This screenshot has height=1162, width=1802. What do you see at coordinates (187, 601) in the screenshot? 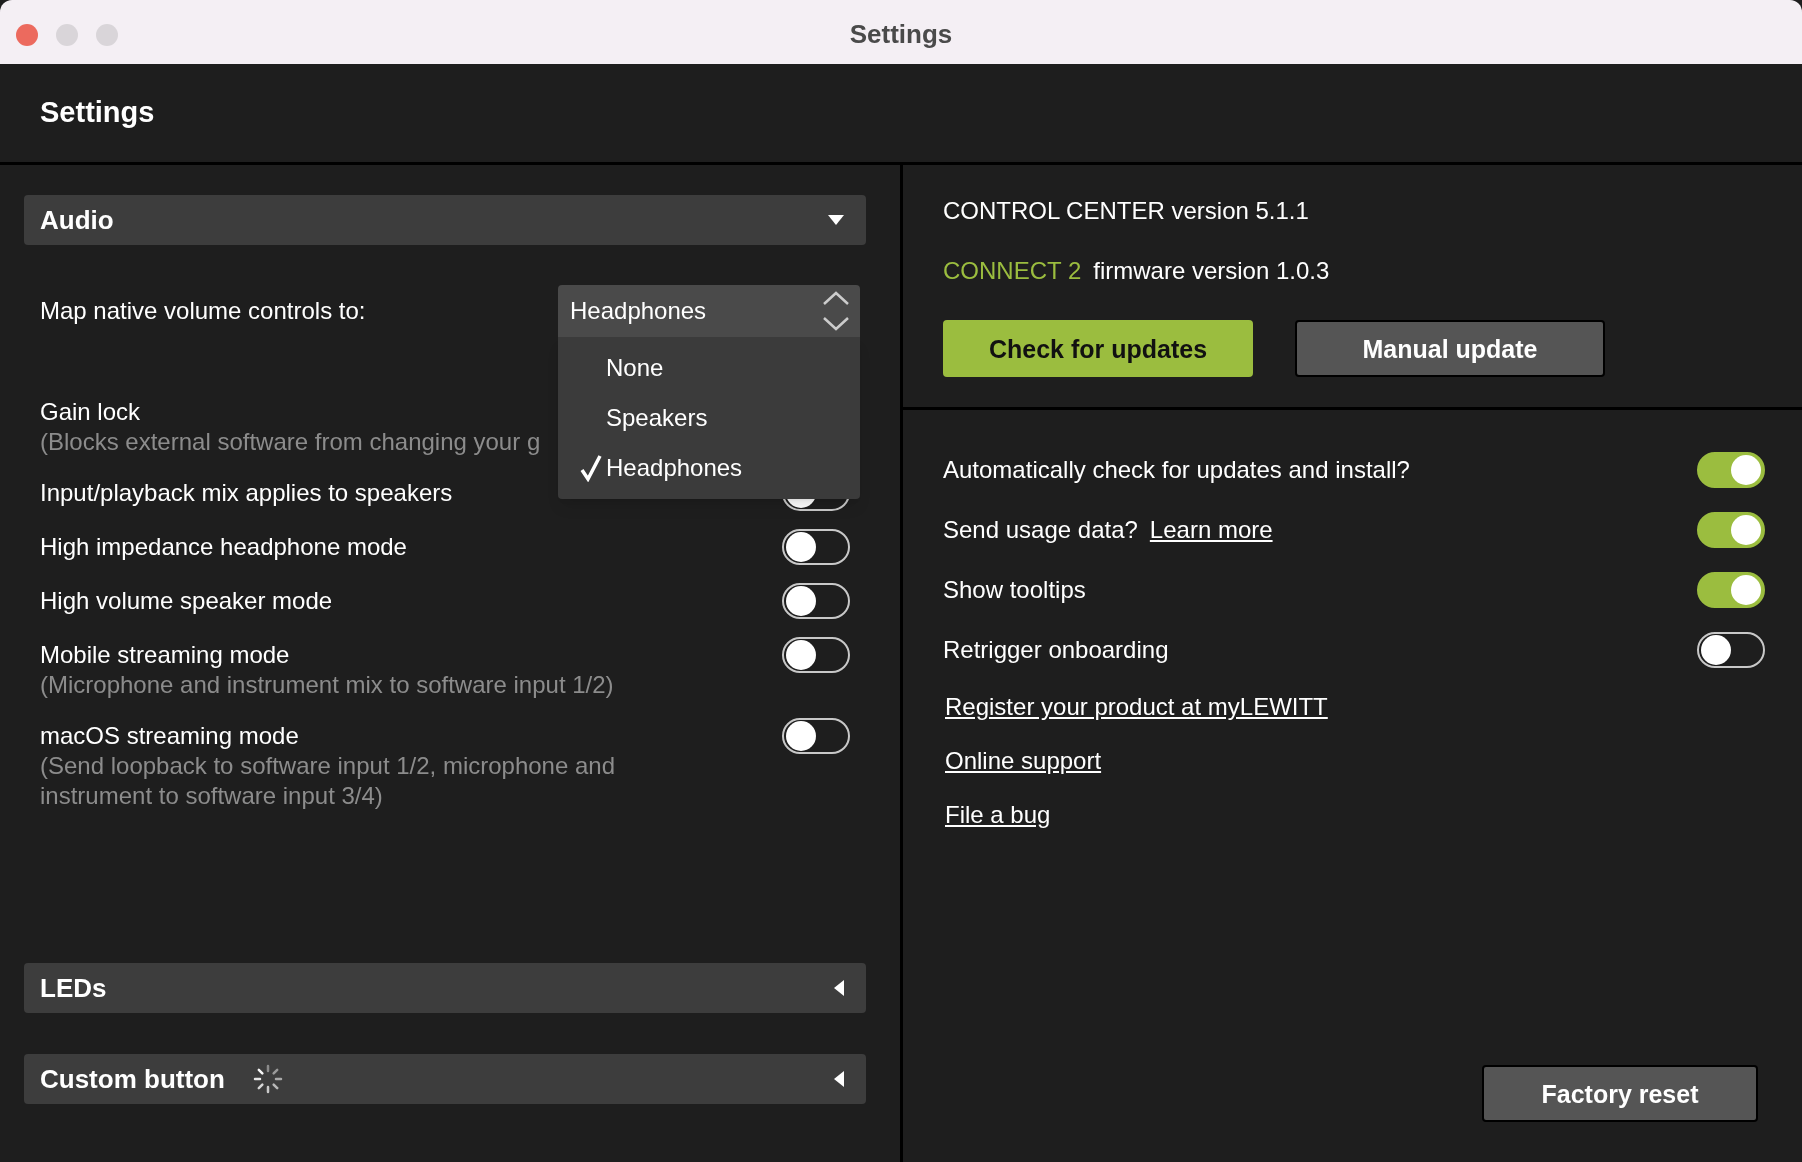
I see `setting-label: High volume speaker mode` at bounding box center [187, 601].